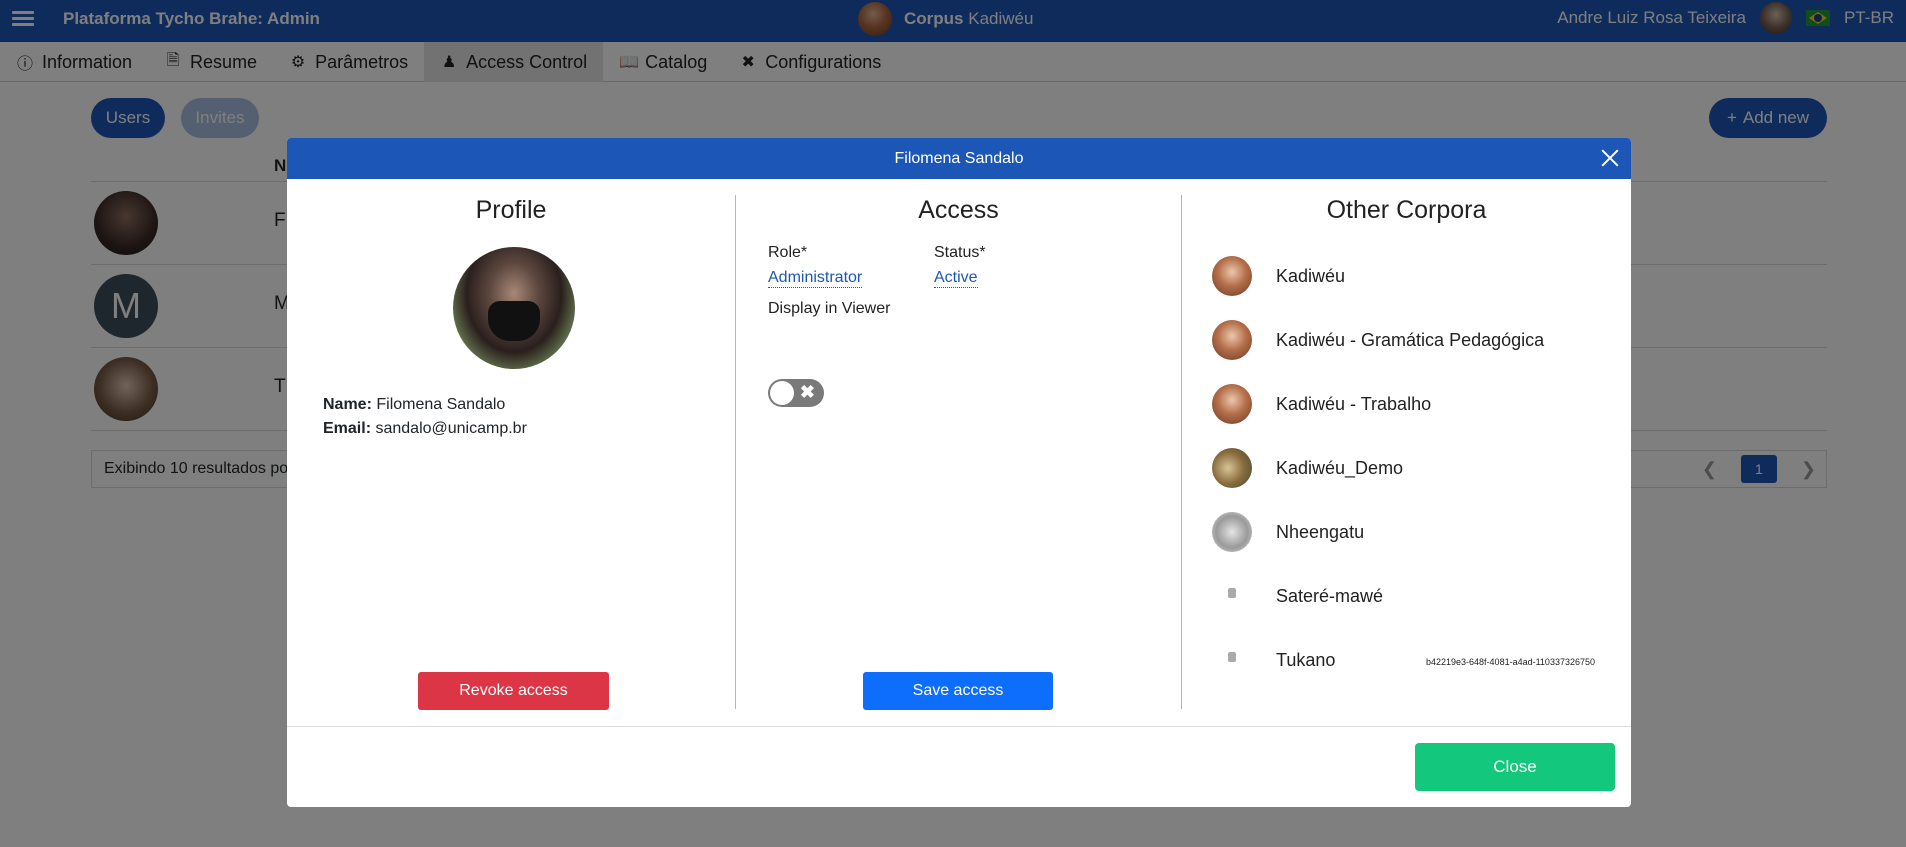  What do you see at coordinates (1406, 210) in the screenshot?
I see `other-corpora-heading: Other Corpora` at bounding box center [1406, 210].